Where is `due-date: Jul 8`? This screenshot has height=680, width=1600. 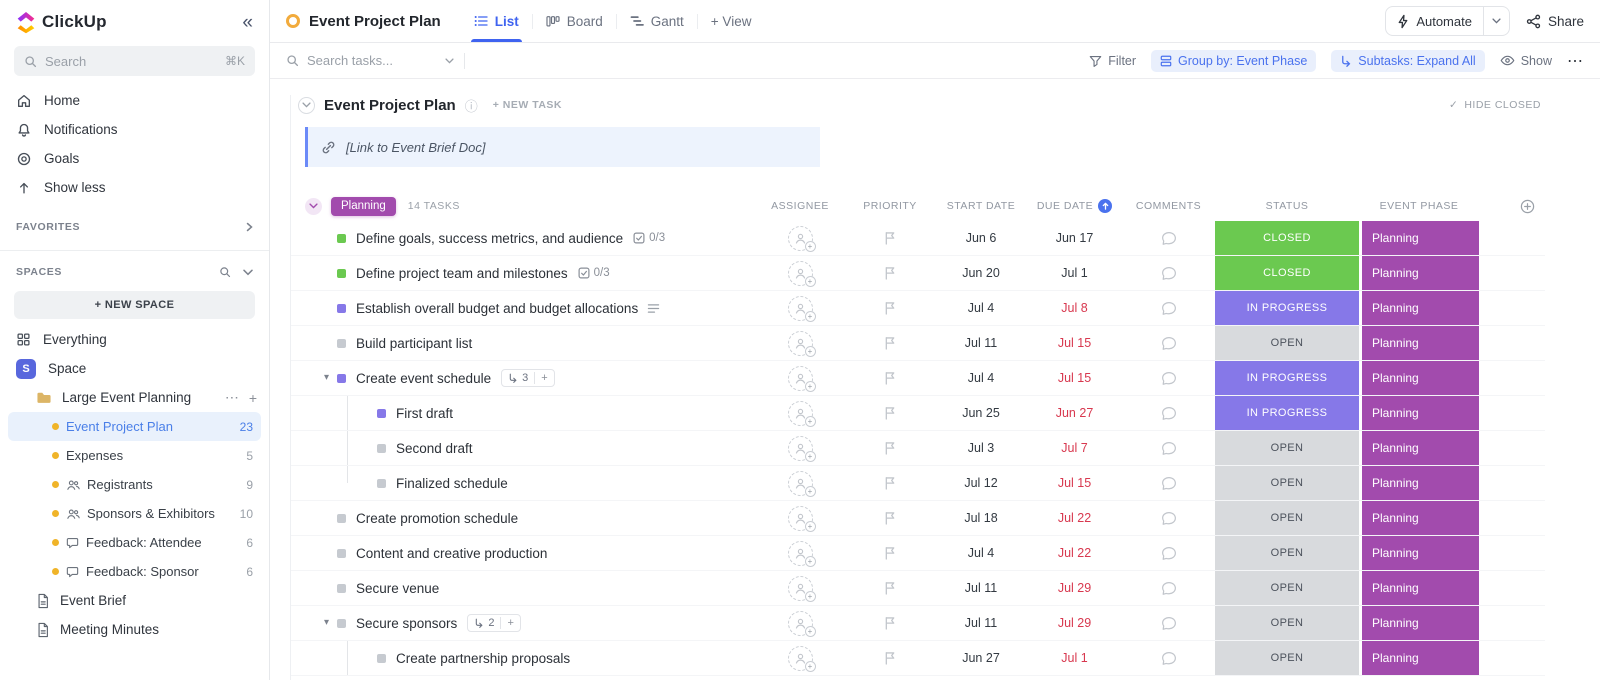
due-date: Jul 8 is located at coordinates (1074, 308).